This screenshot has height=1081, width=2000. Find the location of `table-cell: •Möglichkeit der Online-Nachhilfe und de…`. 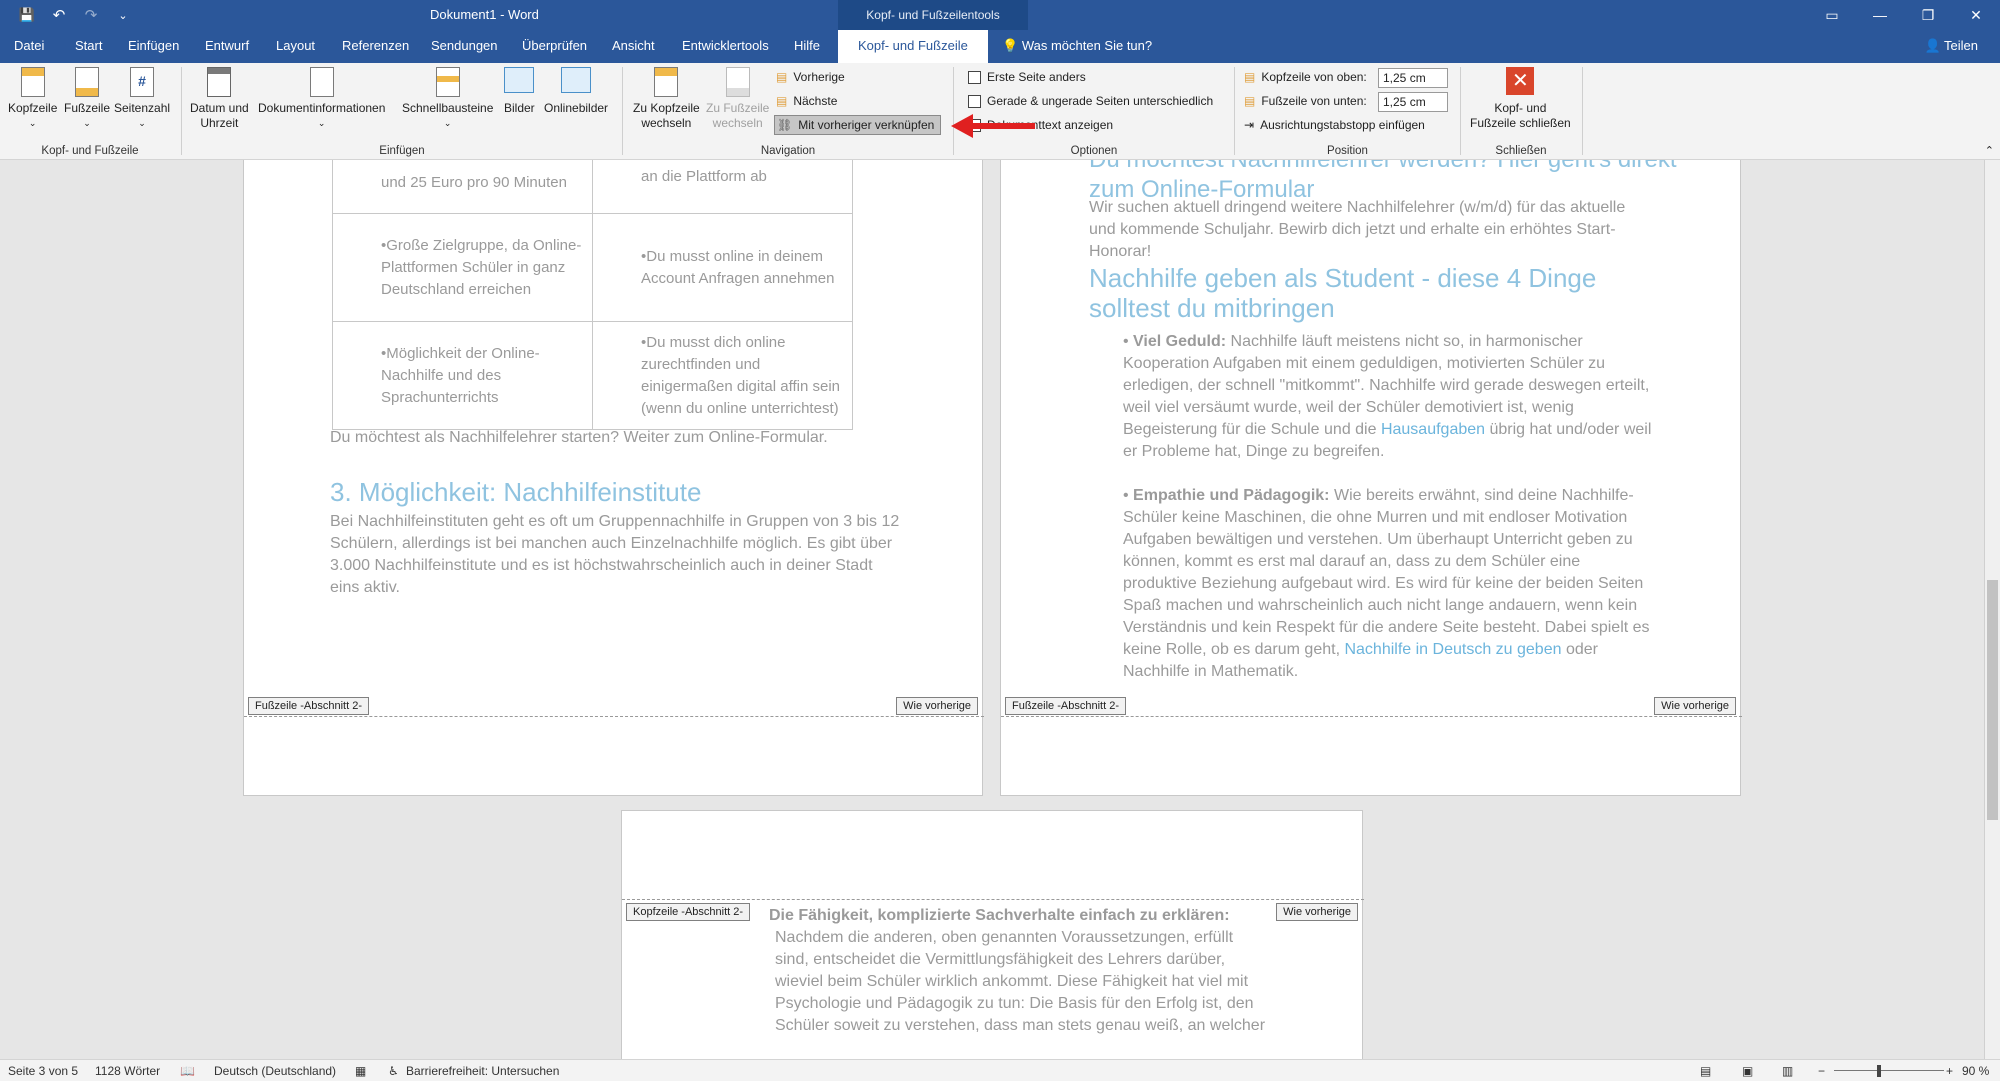

table-cell: •Möglichkeit der Online-Nachhilfe und de… is located at coordinates (462, 375).